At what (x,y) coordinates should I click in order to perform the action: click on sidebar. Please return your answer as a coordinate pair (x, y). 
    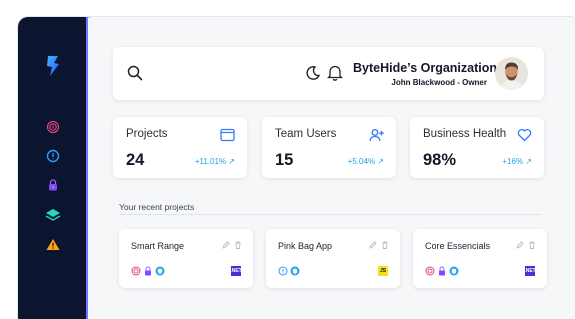
    Looking at the image, I should click on (53, 168).